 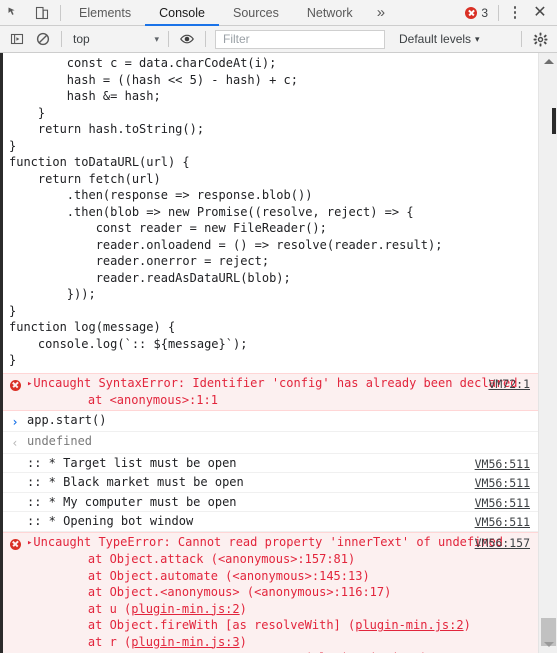 I want to click on filter-input, so click(x=300, y=39).